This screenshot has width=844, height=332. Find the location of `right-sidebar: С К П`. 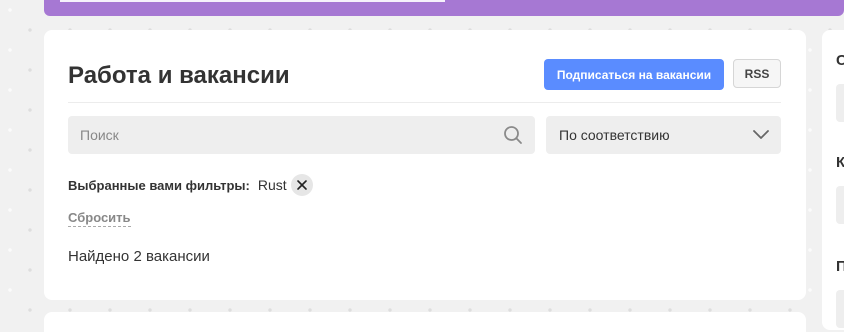

right-sidebar: С К П is located at coordinates (833, 180).